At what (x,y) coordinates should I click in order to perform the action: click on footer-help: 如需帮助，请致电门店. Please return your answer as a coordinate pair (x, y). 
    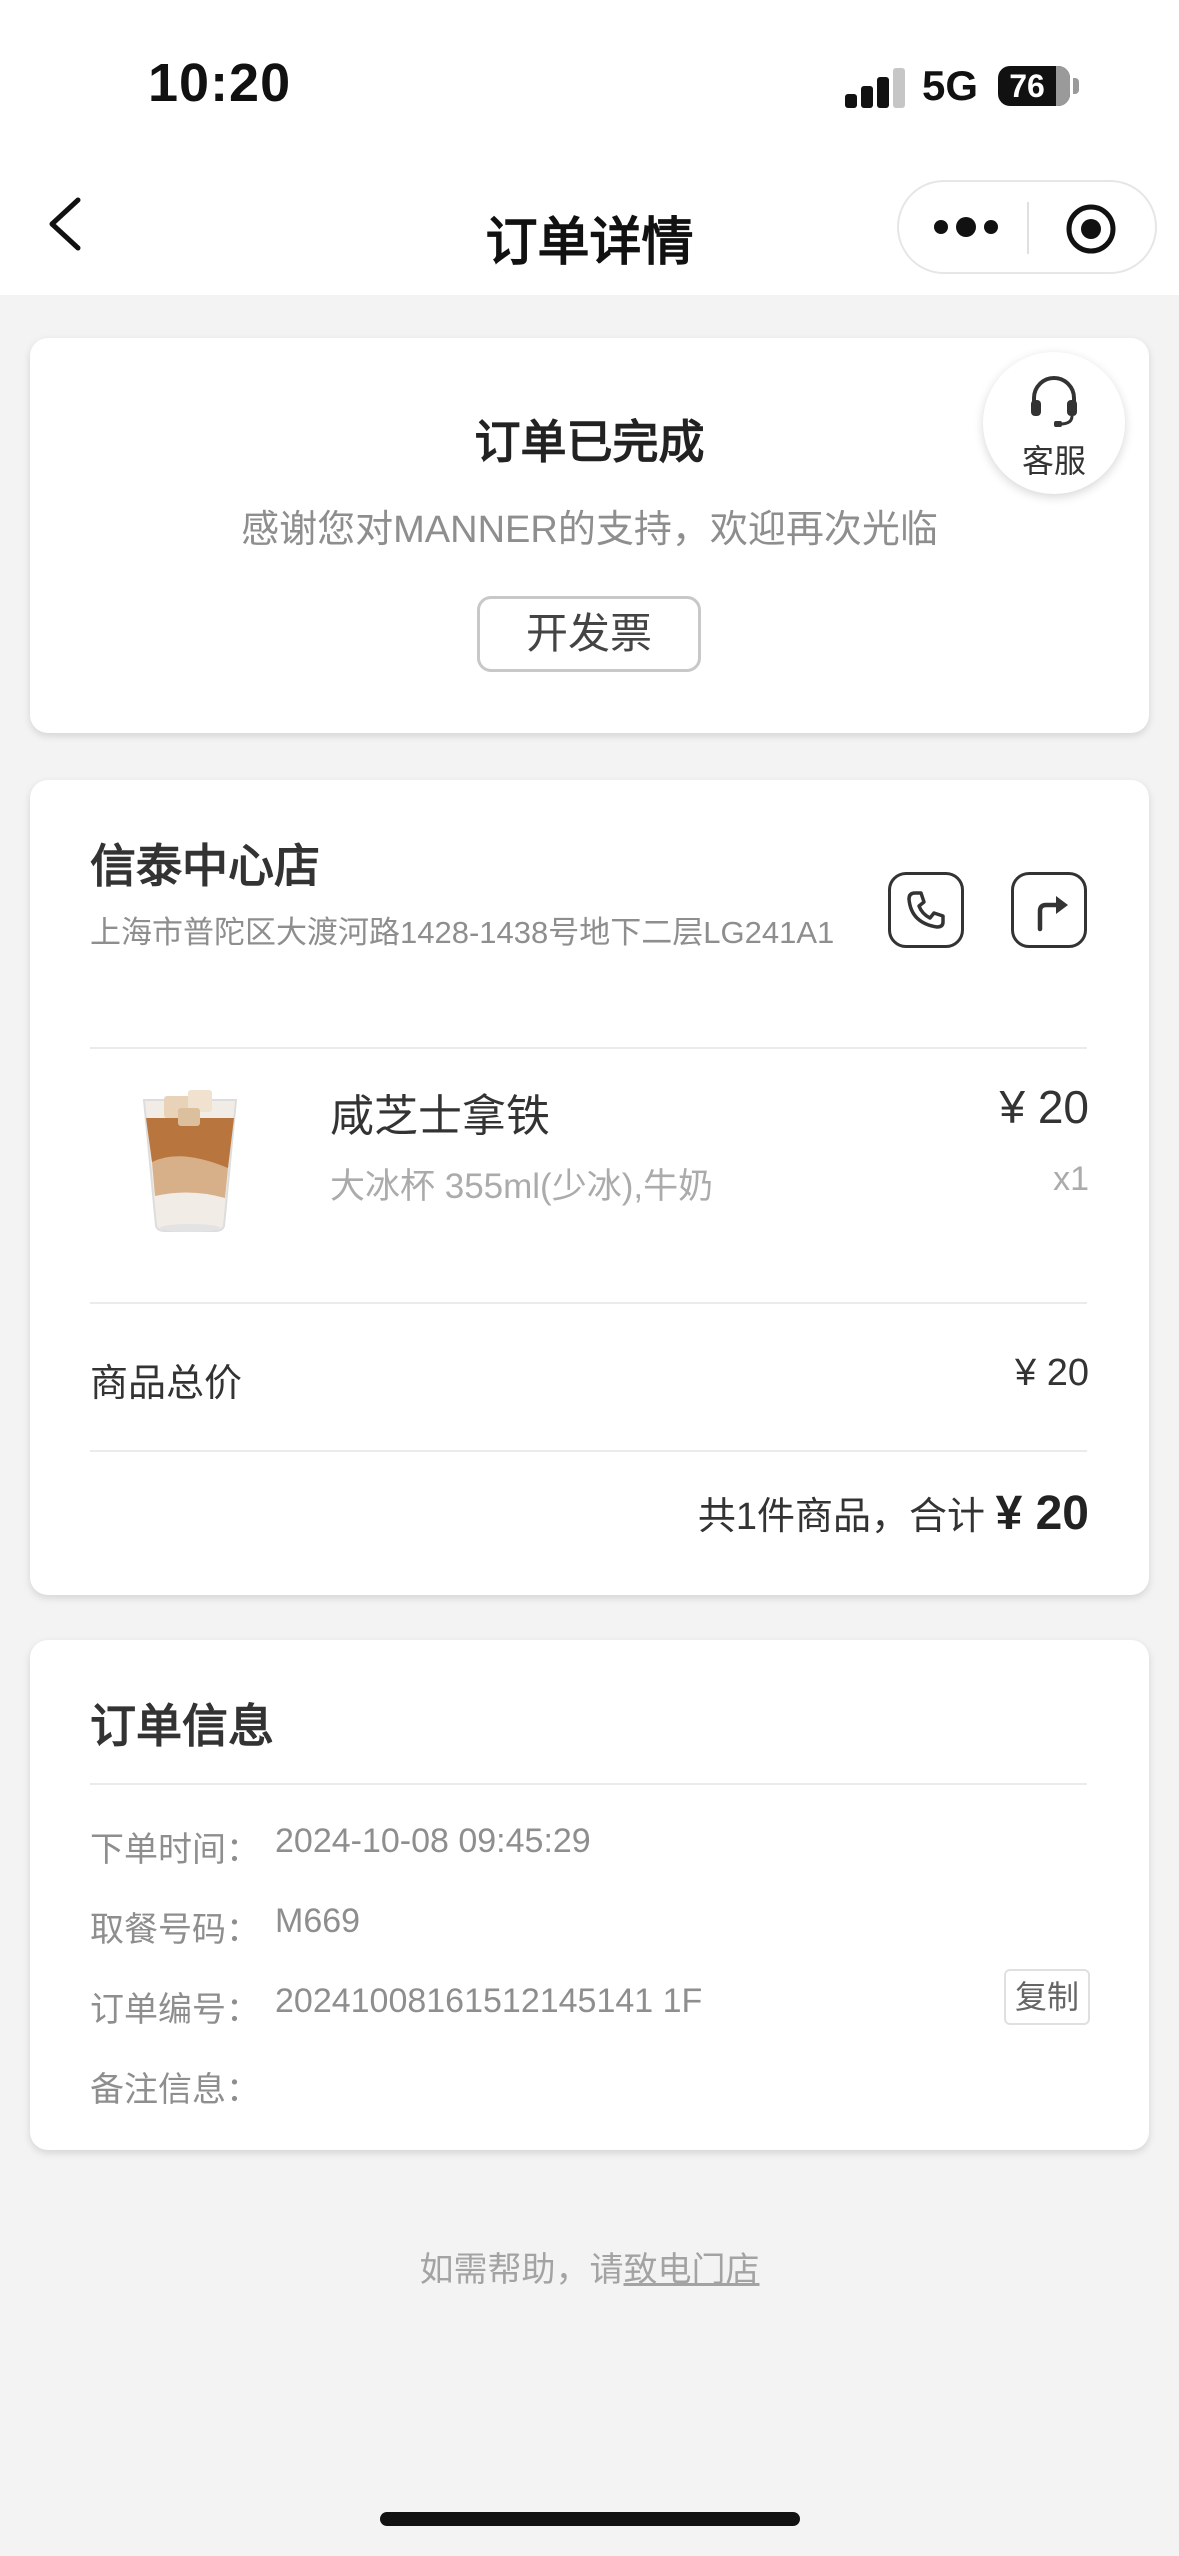
    Looking at the image, I should click on (589, 2266).